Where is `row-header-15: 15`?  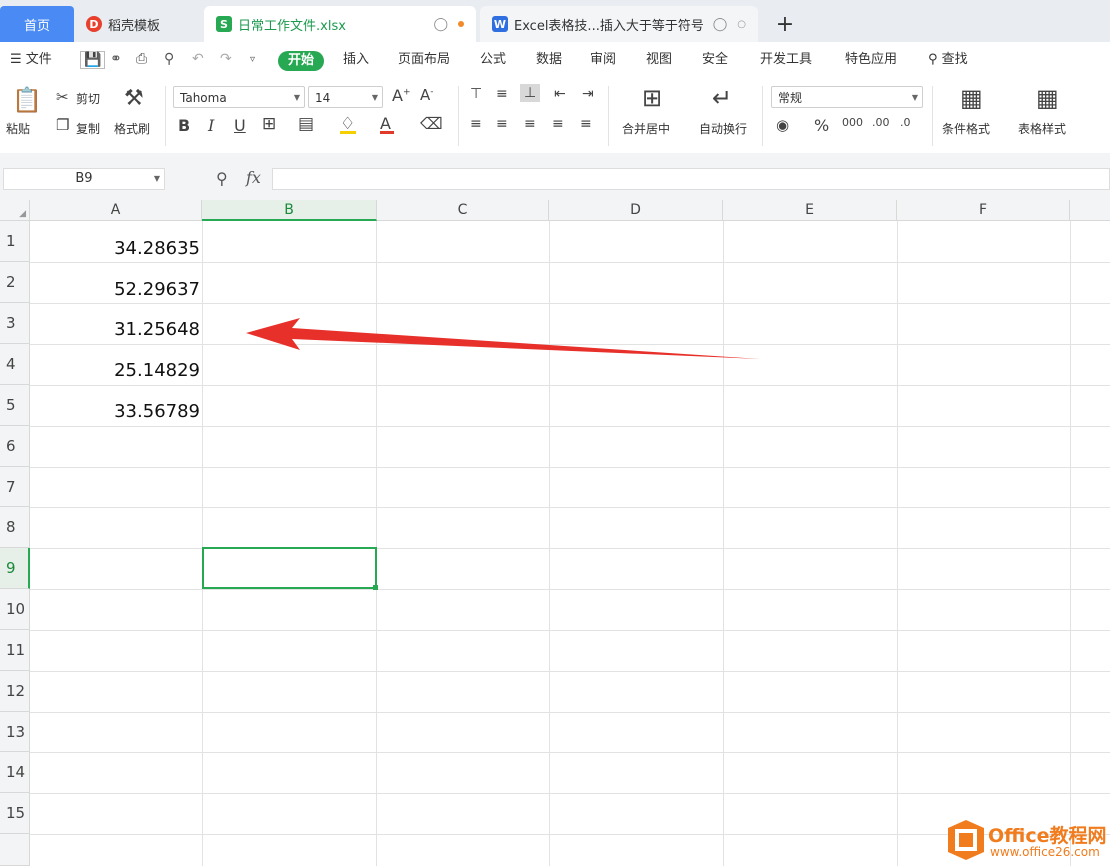
row-header-15: 15 is located at coordinates (15, 813).